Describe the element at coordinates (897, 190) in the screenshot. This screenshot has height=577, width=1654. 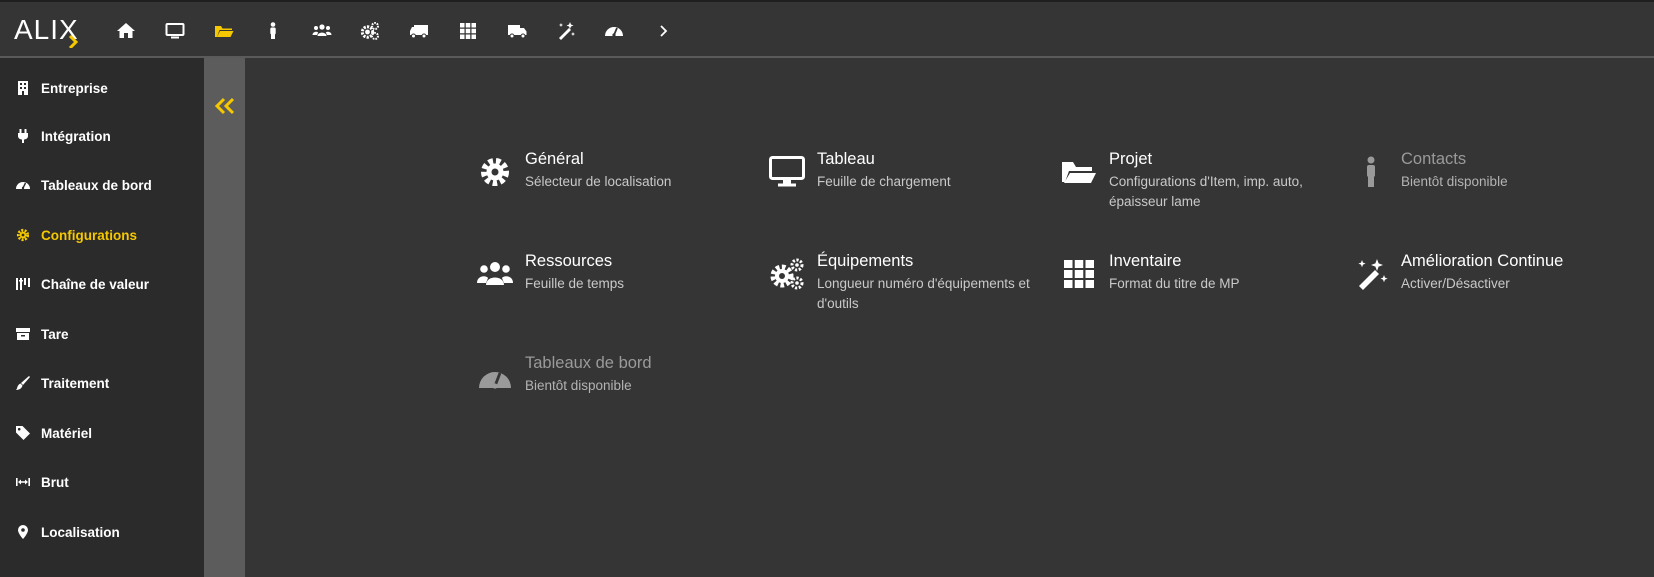
I see `card-tableau: Tableau Feuille de chargement` at that location.